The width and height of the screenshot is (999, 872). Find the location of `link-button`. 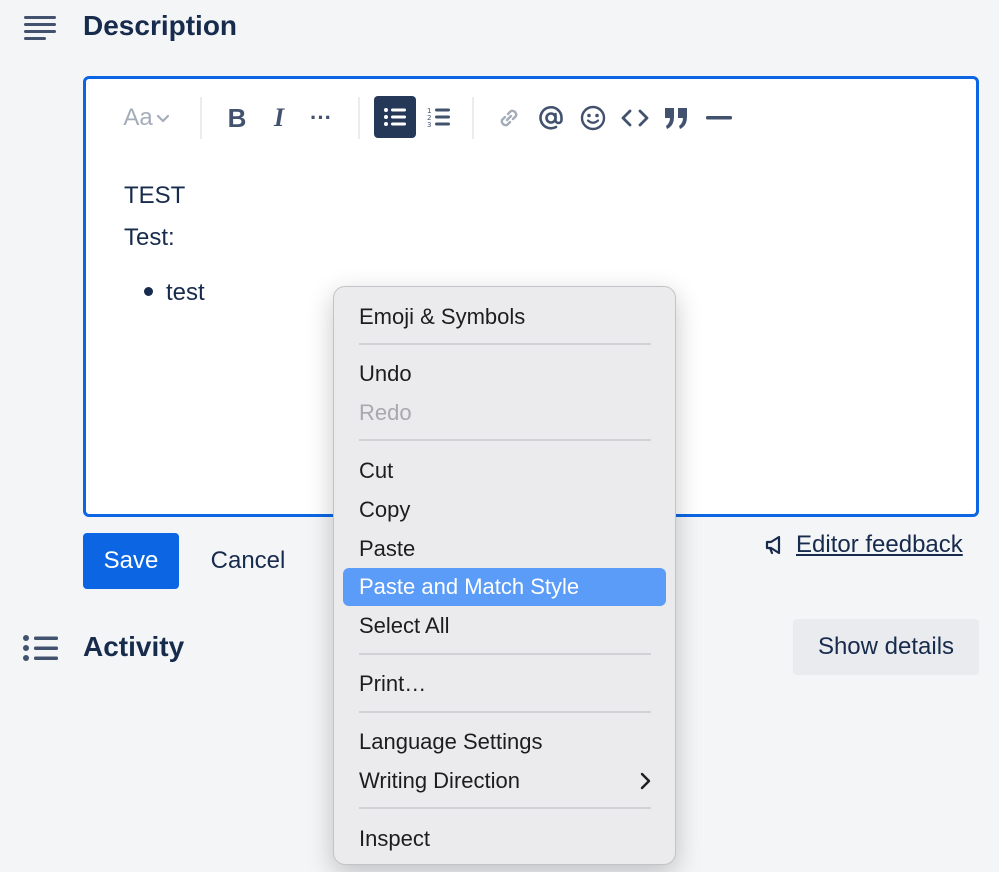

link-button is located at coordinates (509, 118).